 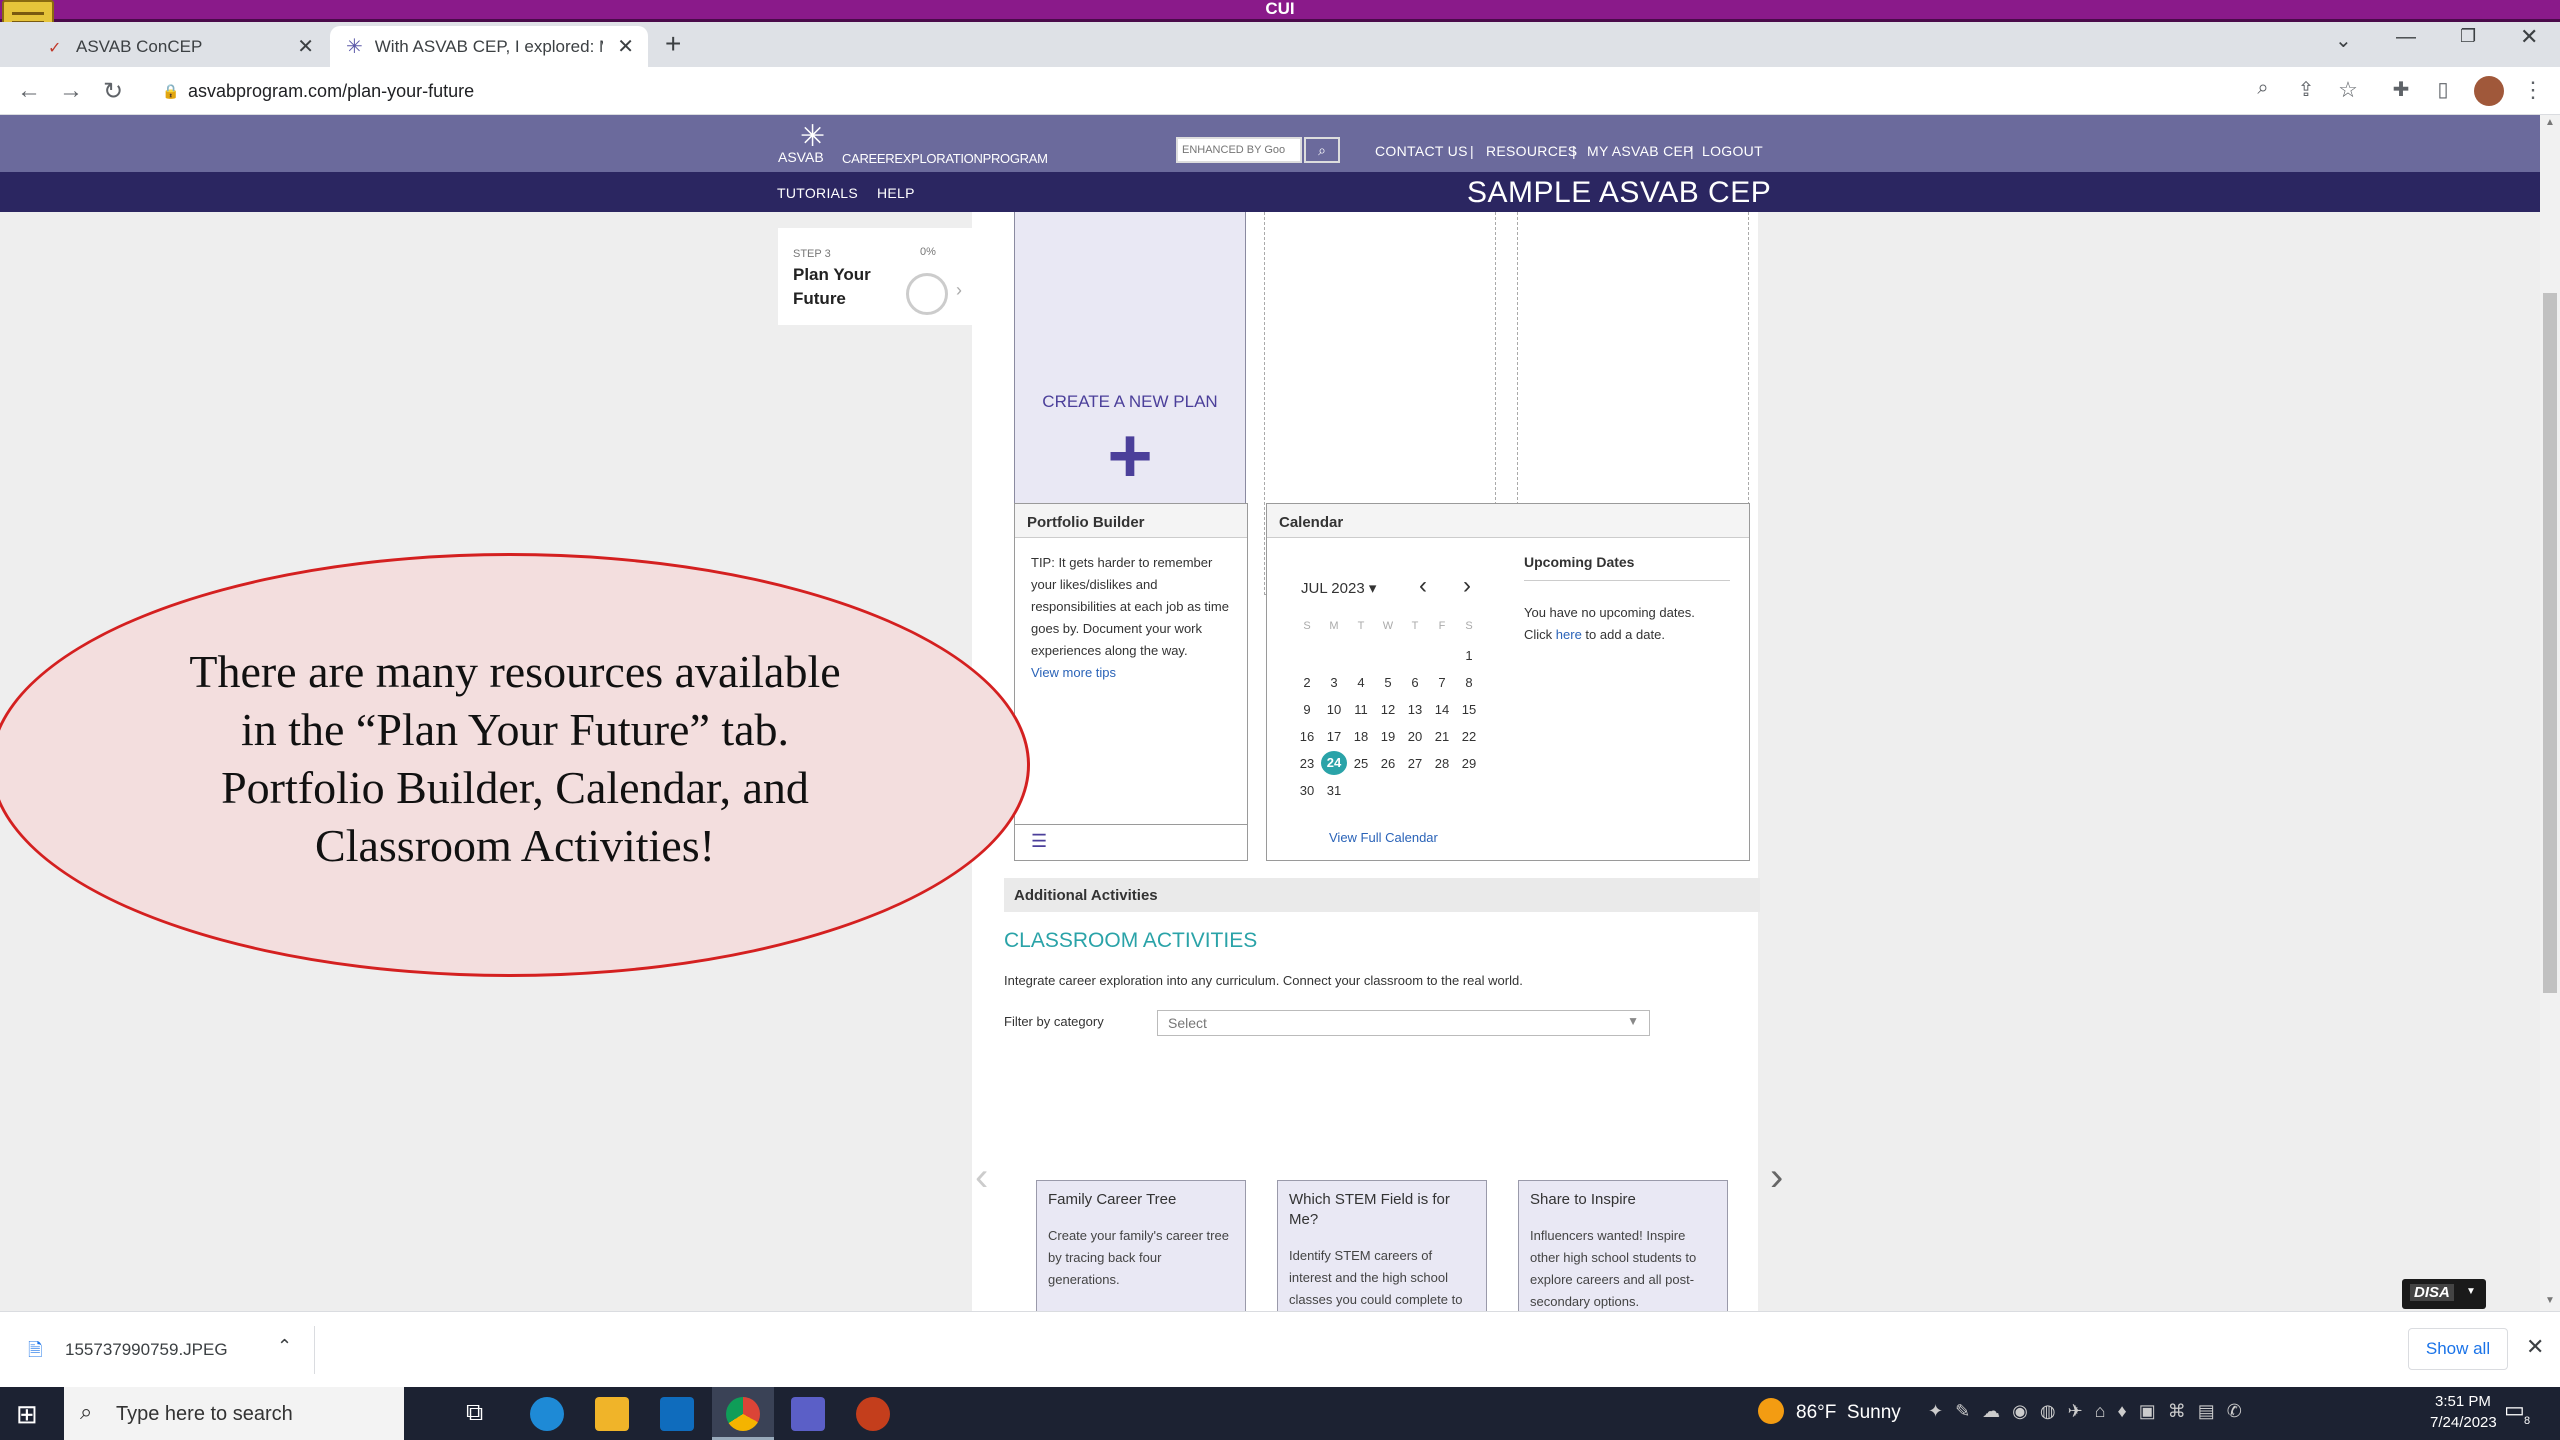 I want to click on calendar-day: 15, so click(x=1469, y=709).